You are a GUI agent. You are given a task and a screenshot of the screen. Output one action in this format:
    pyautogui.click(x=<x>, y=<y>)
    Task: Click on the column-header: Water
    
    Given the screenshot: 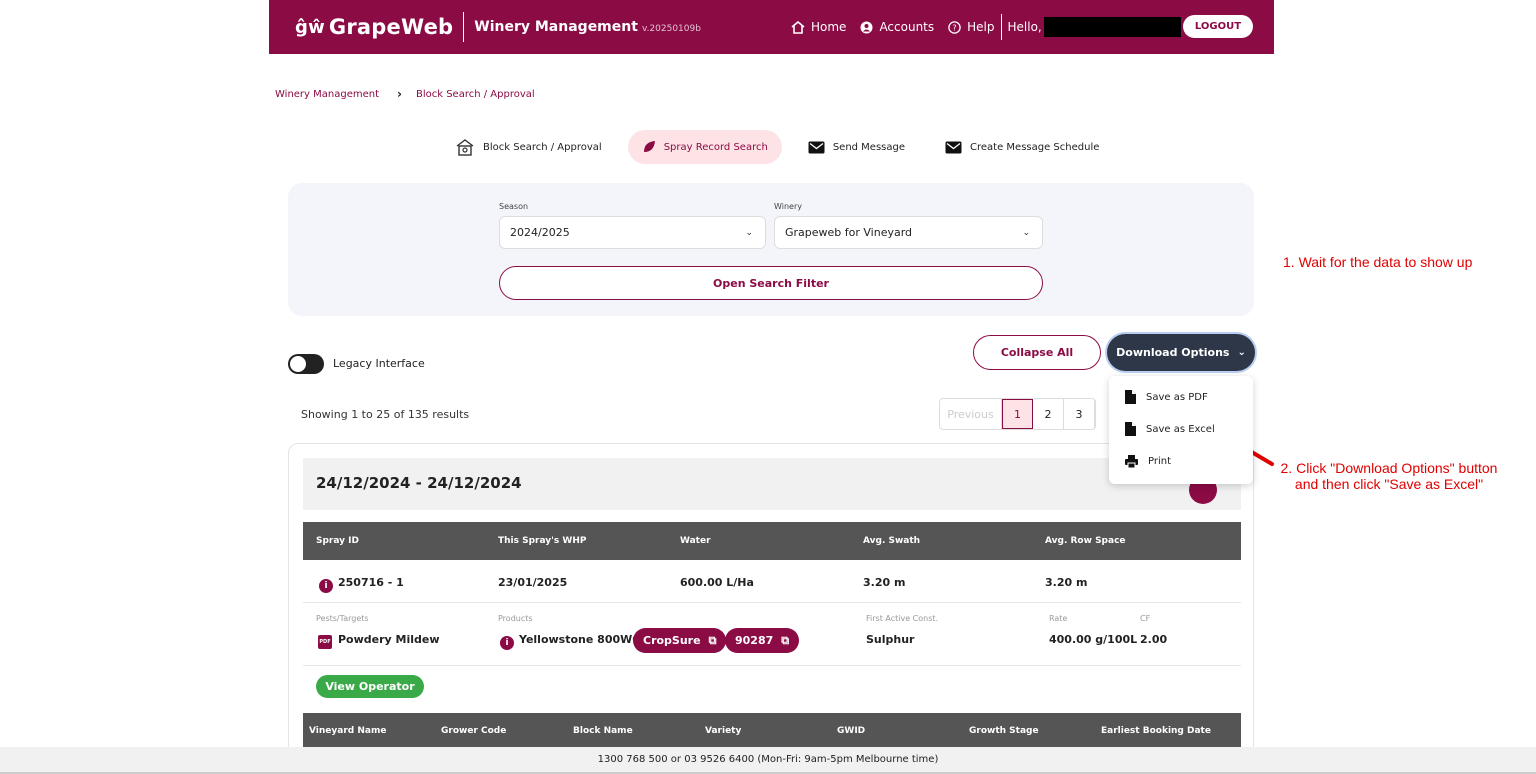 What is the action you would take?
    pyautogui.click(x=695, y=541)
    